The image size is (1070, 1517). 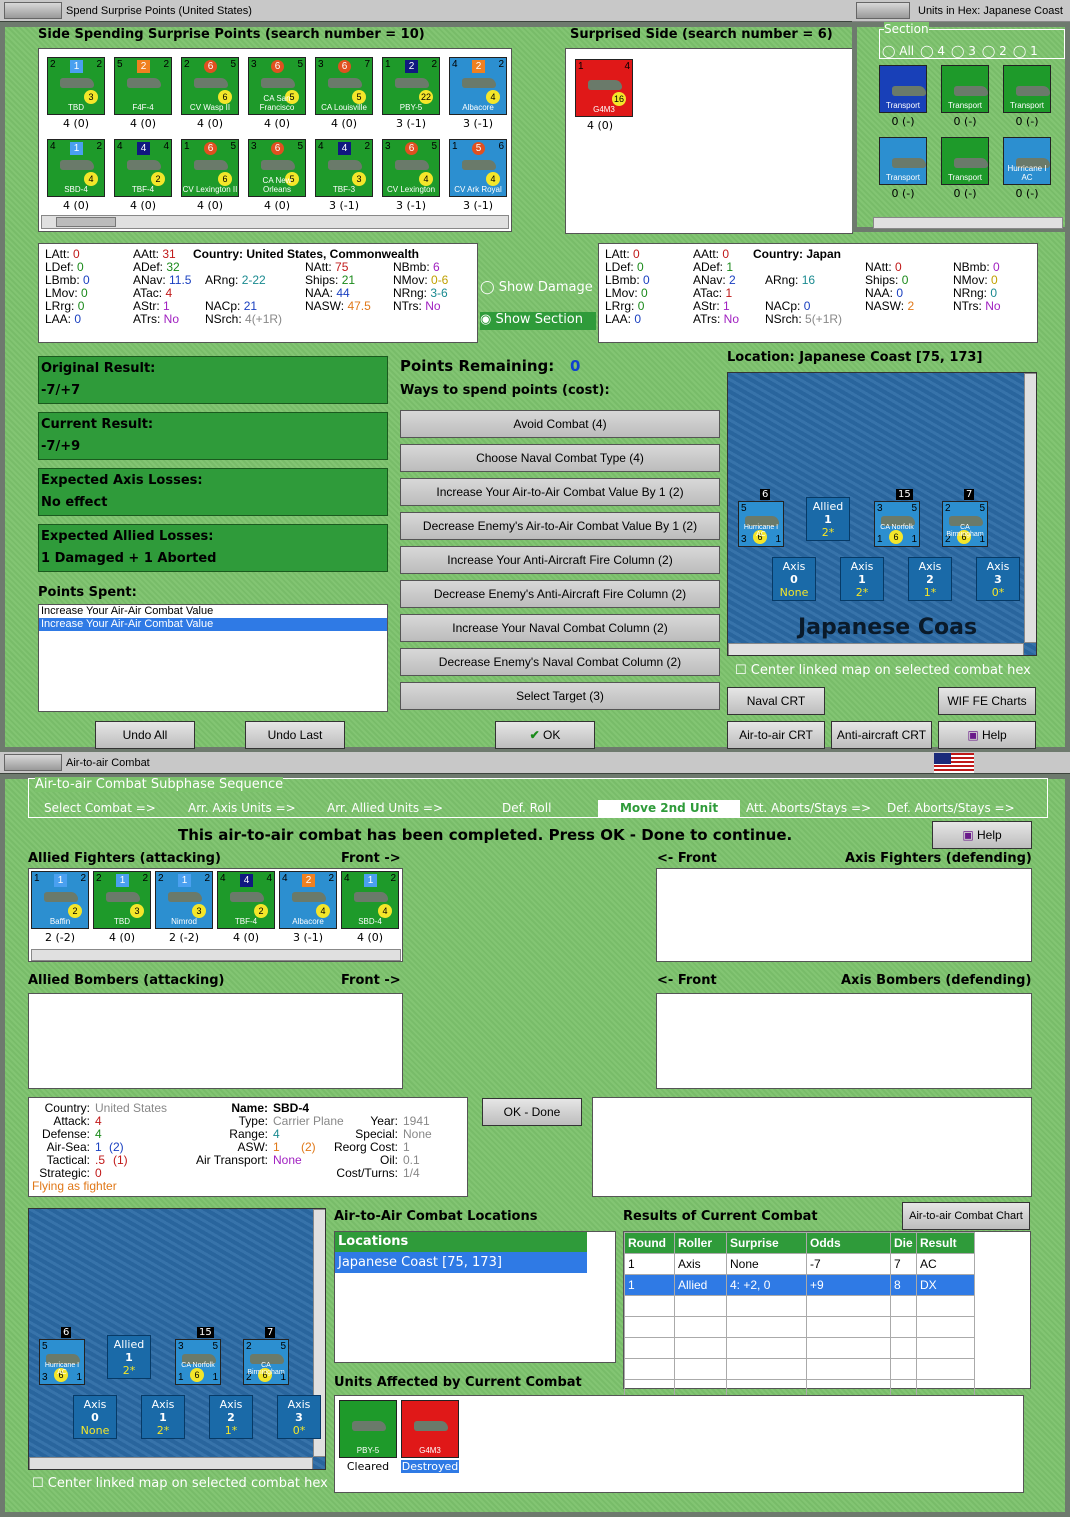 I want to click on section-radio-2: ◯ 3, so click(x=963, y=51).